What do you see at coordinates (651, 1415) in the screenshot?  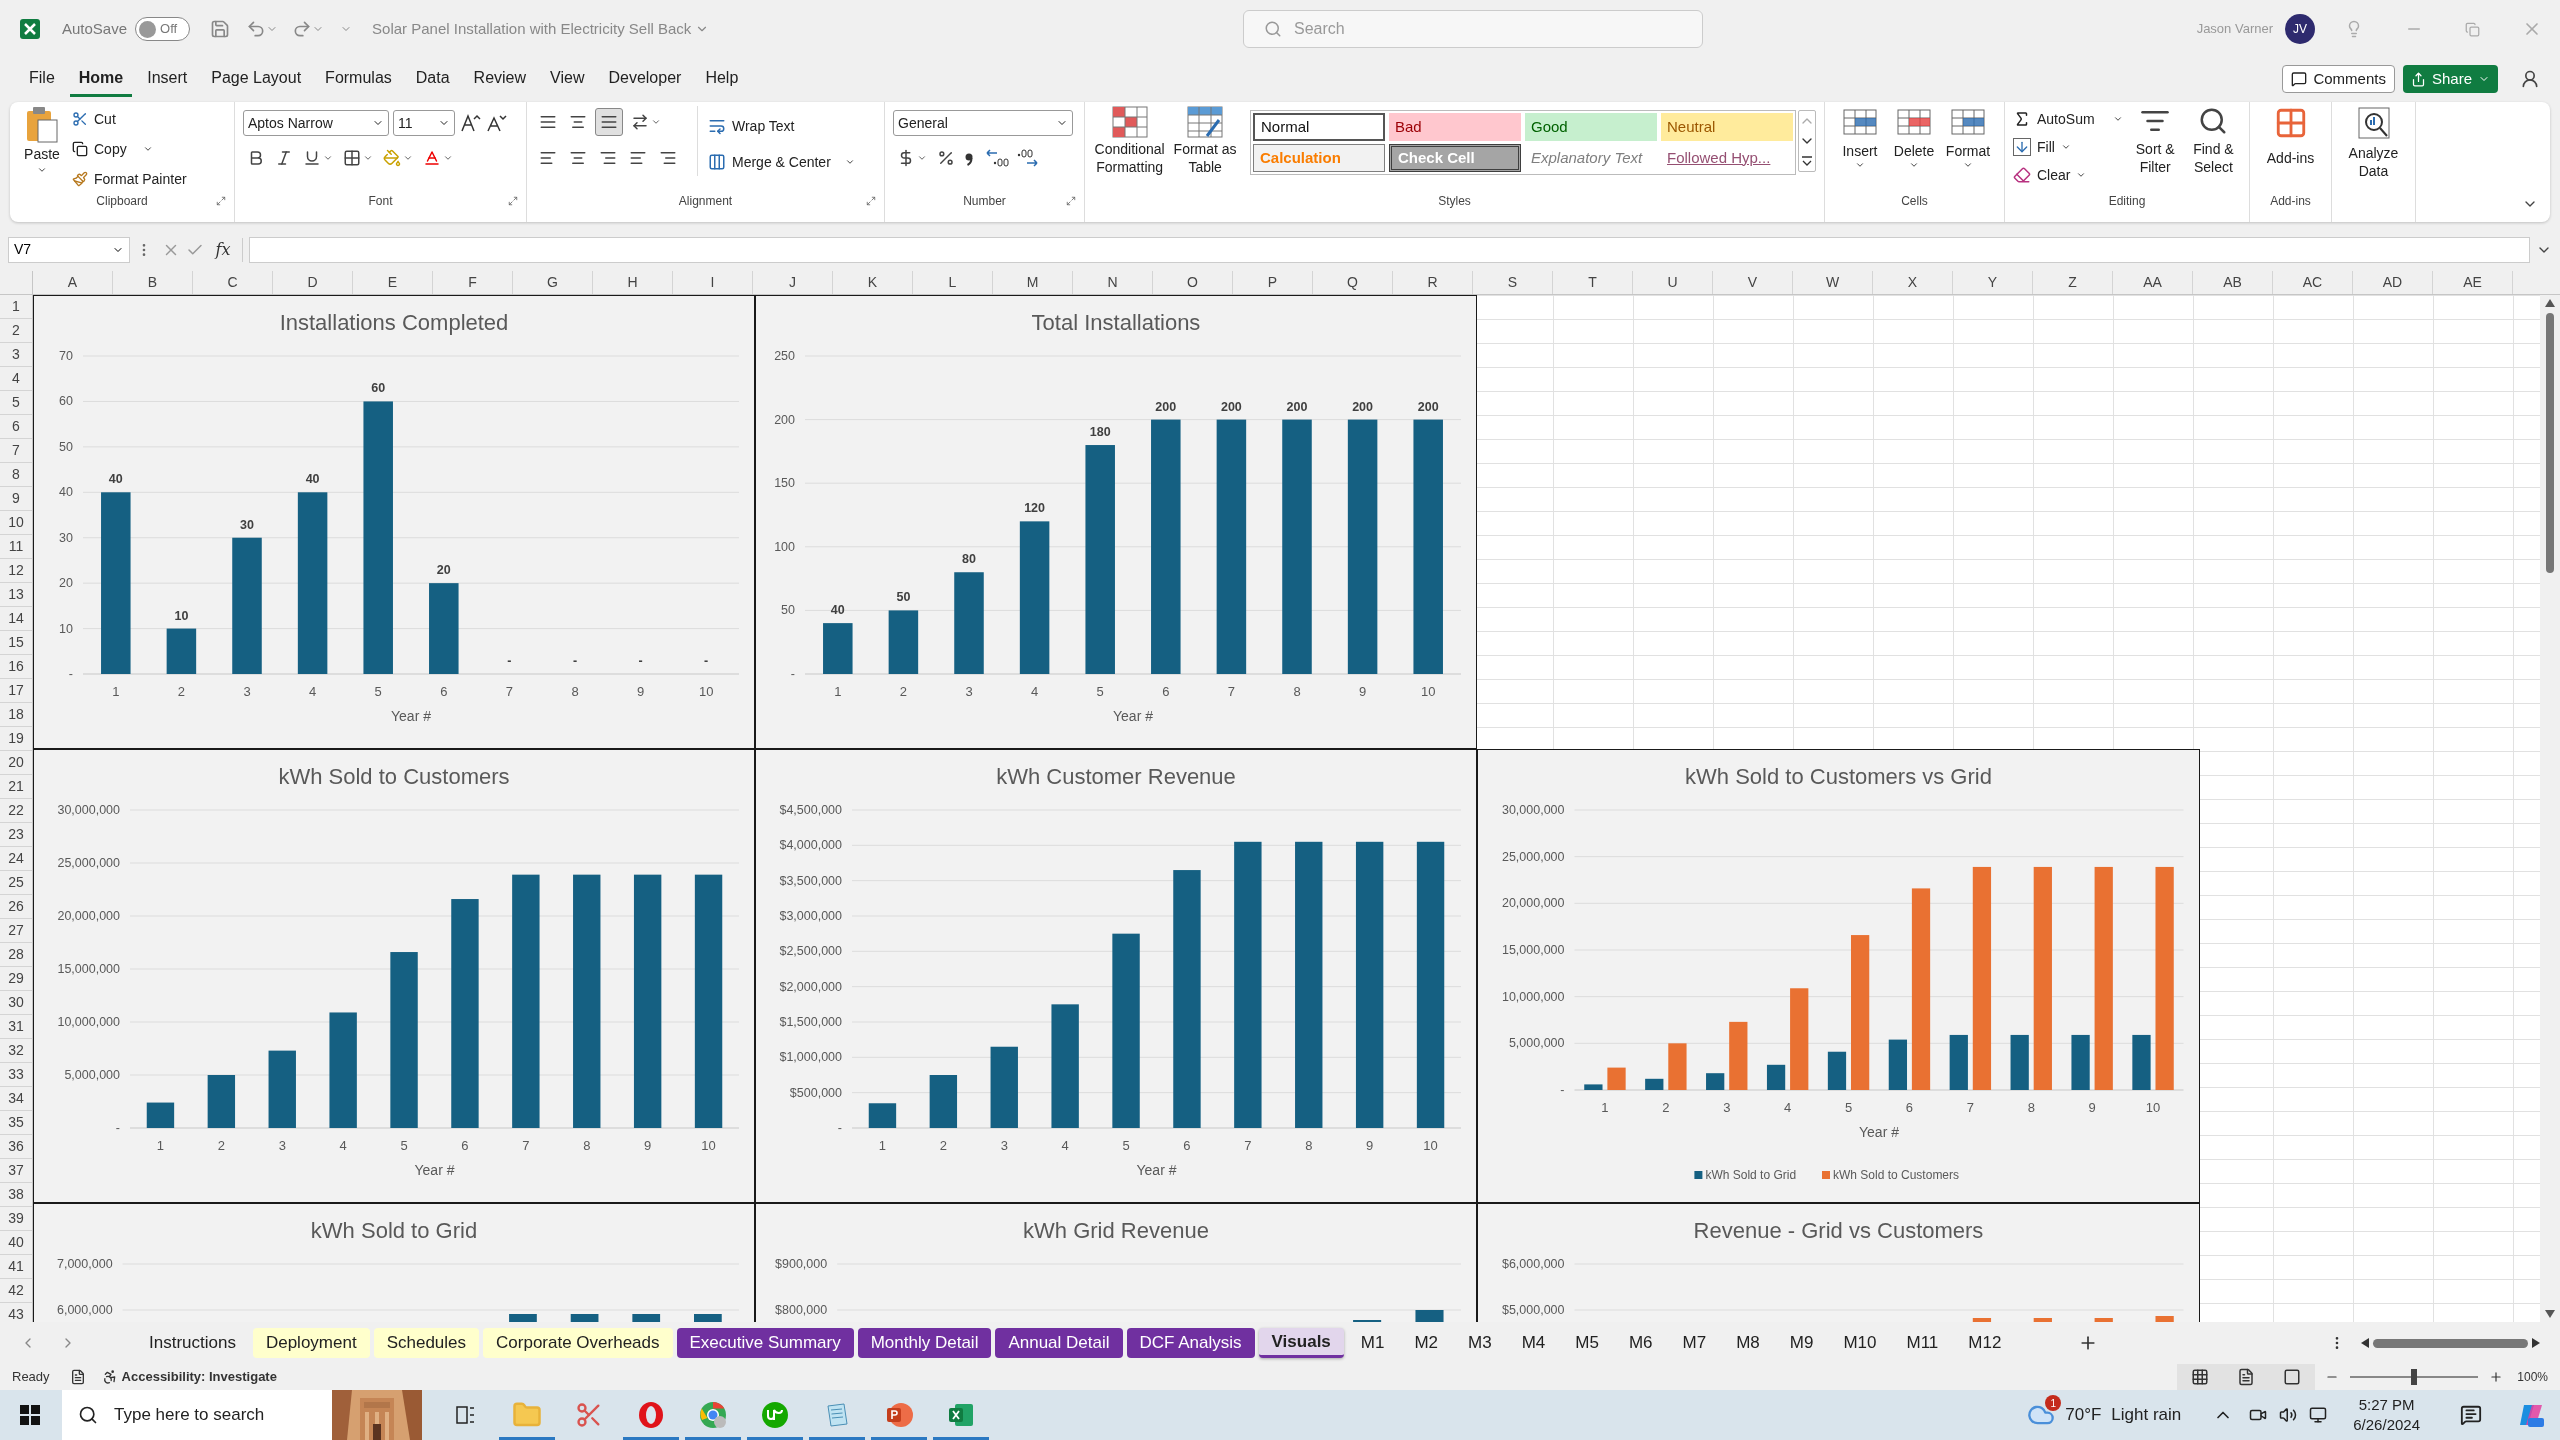 I see `ring-logo-icon` at bounding box center [651, 1415].